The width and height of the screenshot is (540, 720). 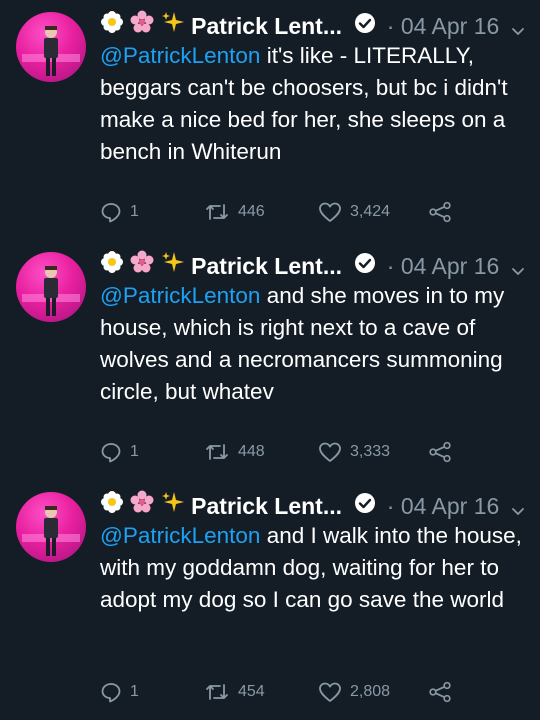 What do you see at coordinates (251, 691) in the screenshot?
I see `retweet-count: 454` at bounding box center [251, 691].